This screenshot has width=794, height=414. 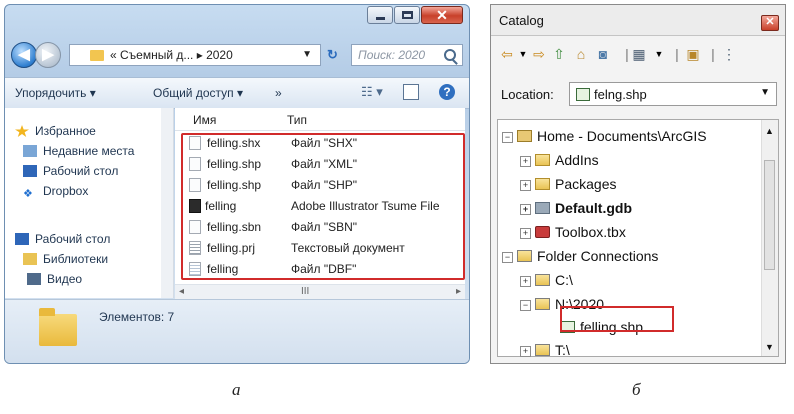 I want to click on column-name: Имя, so click(x=204, y=120).